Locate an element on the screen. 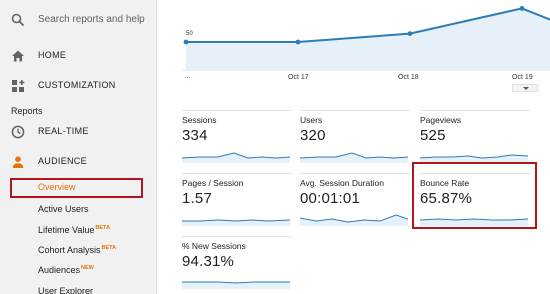 This screenshot has width=550, height=294. audiences-label: Audiences is located at coordinates (59, 270).